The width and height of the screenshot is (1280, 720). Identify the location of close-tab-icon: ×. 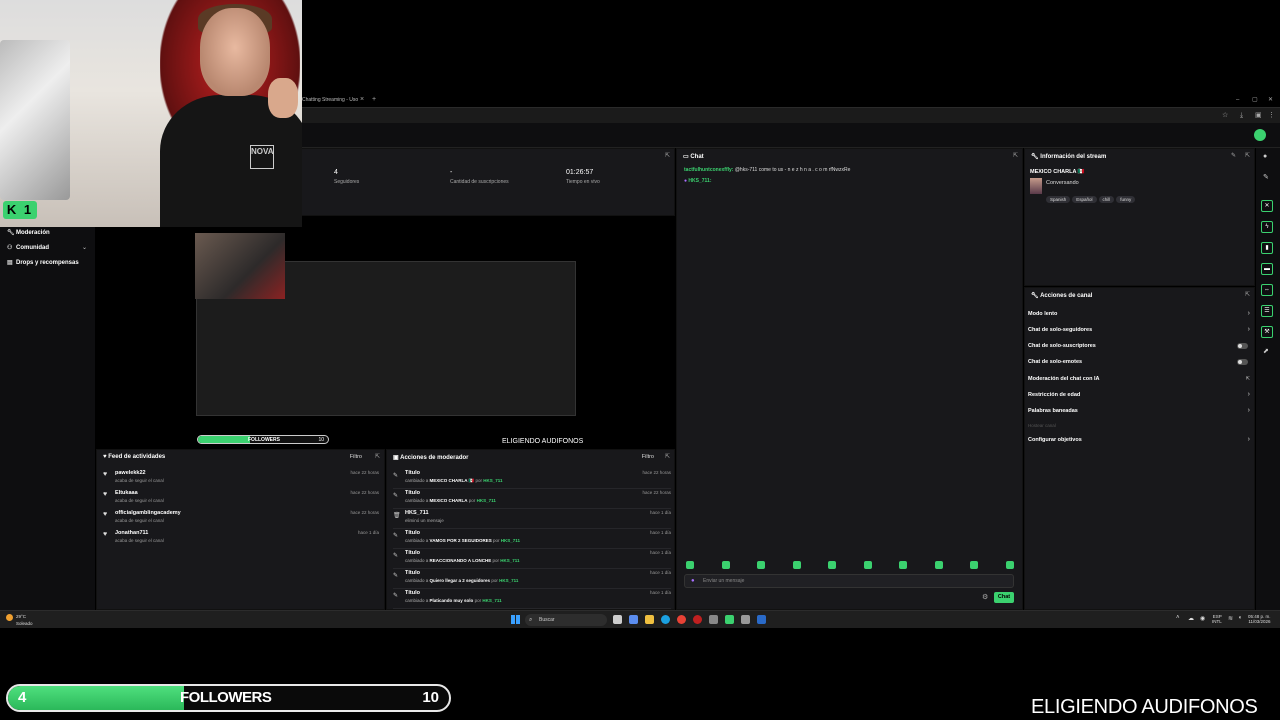
(362, 100).